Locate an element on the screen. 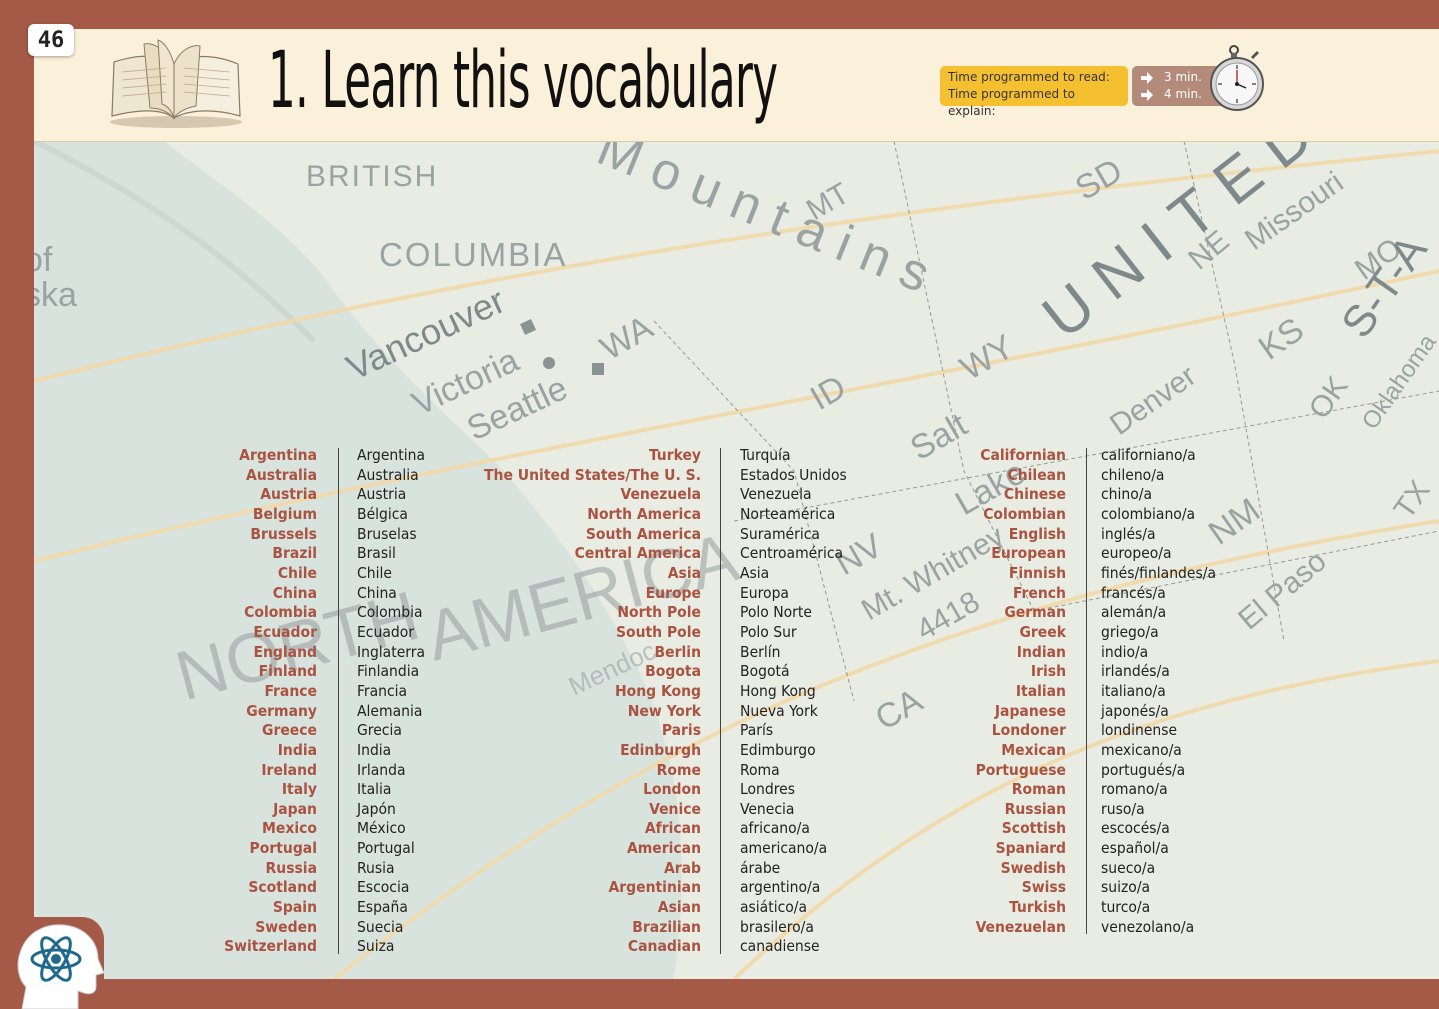 Image resolution: width=1439 pixels, height=1009 pixels. vocab-spanish: Bélgica is located at coordinates (382, 513).